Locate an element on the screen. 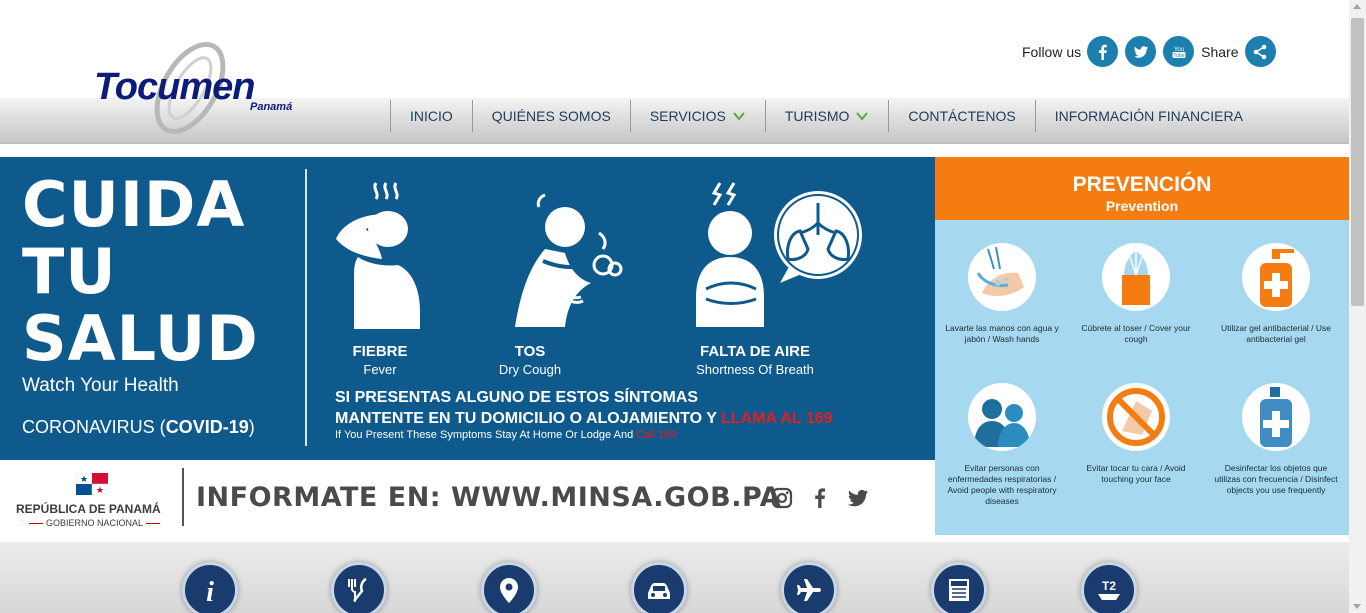 The height and width of the screenshot is (613, 1366). republic-label: REPÚBLICA DE PANAMÁ is located at coordinates (88, 509).